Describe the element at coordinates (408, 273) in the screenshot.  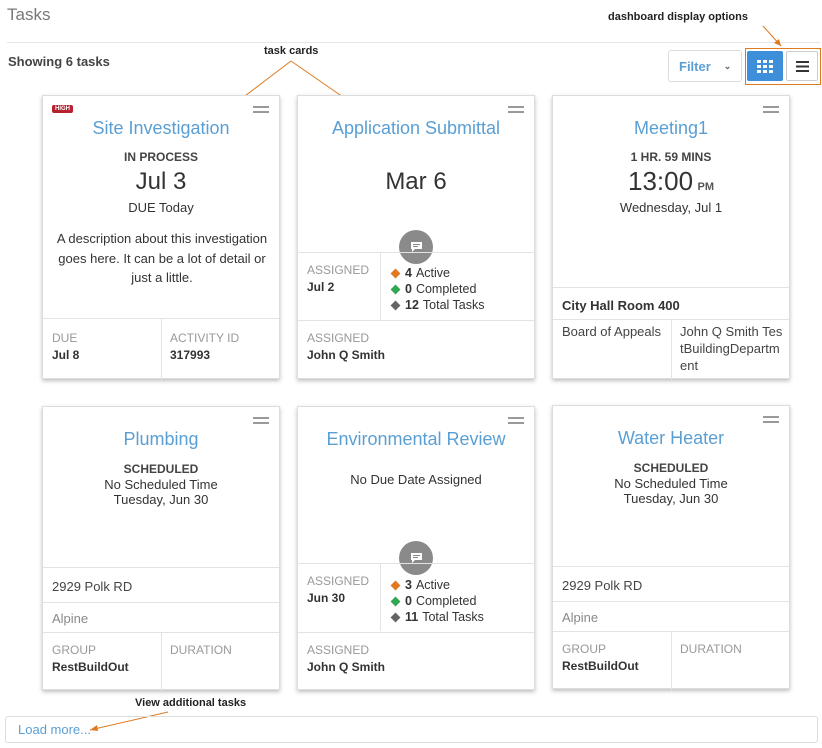
I see `active-count: 4` at that location.